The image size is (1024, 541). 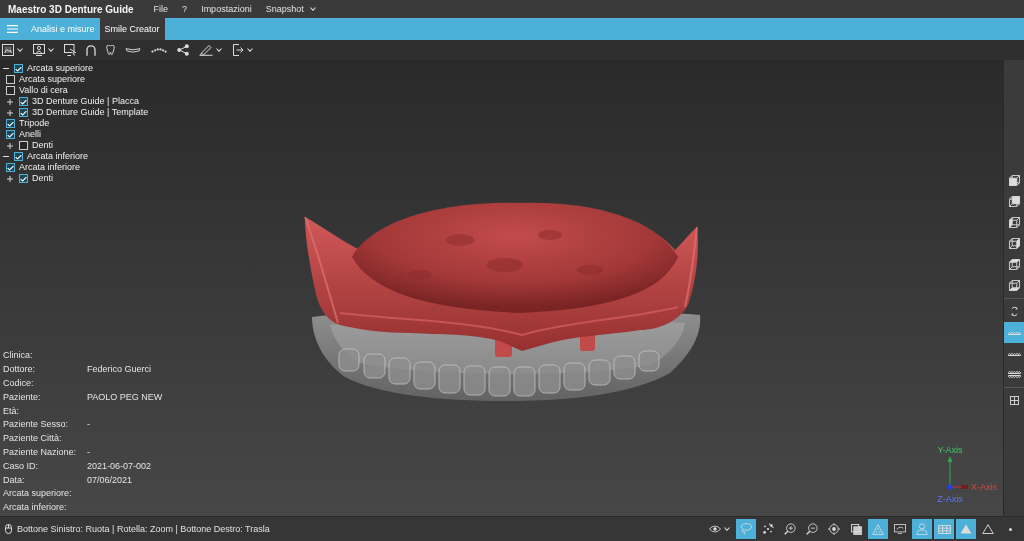 I want to click on dot-icon, so click(x=1010, y=529).